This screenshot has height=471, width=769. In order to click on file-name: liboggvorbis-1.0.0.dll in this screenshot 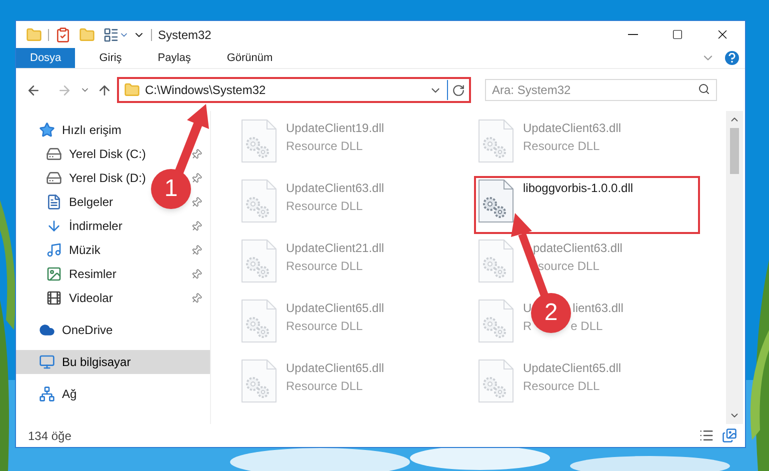, I will do `click(578, 188)`.